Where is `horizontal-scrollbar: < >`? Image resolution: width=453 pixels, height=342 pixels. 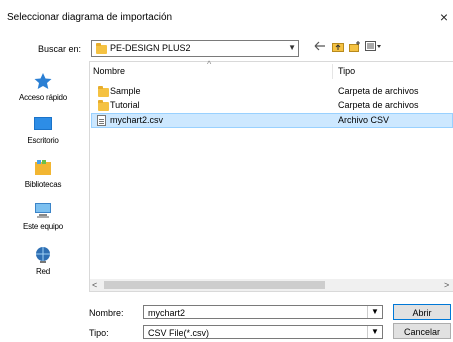 horizontal-scrollbar: < > is located at coordinates (271, 285).